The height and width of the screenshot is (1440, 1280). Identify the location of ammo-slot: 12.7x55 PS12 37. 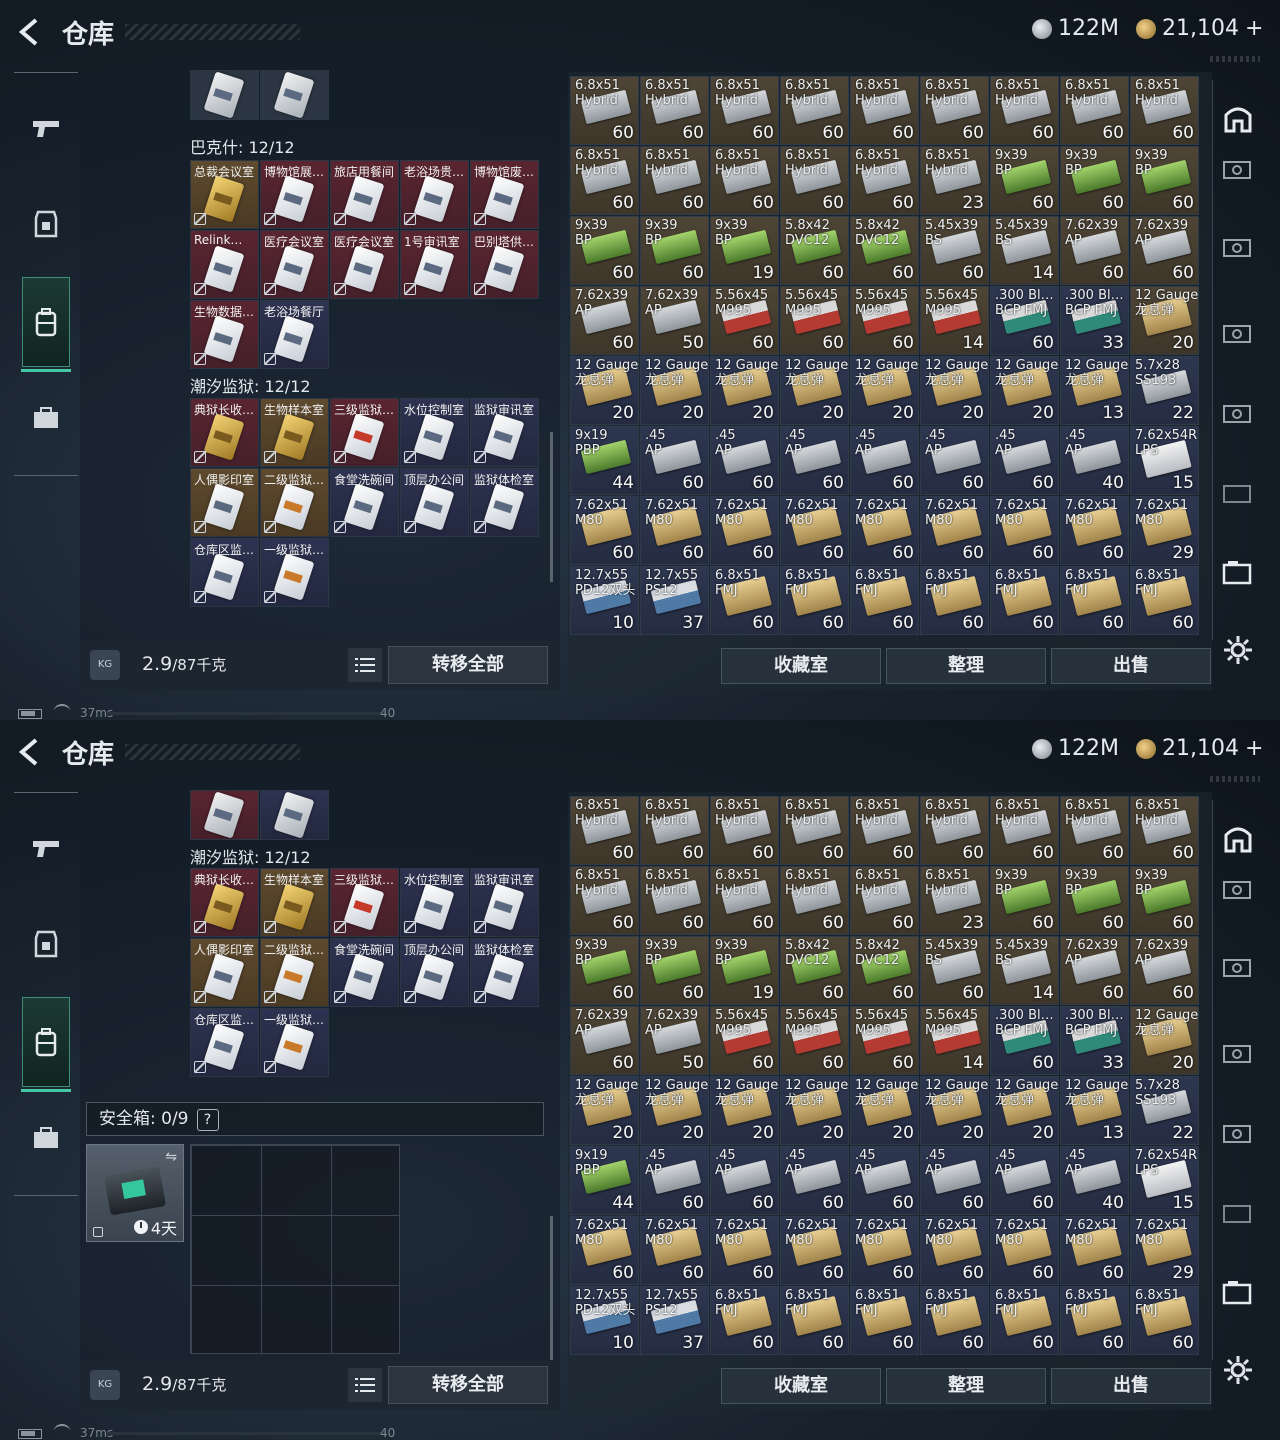
(674, 1320).